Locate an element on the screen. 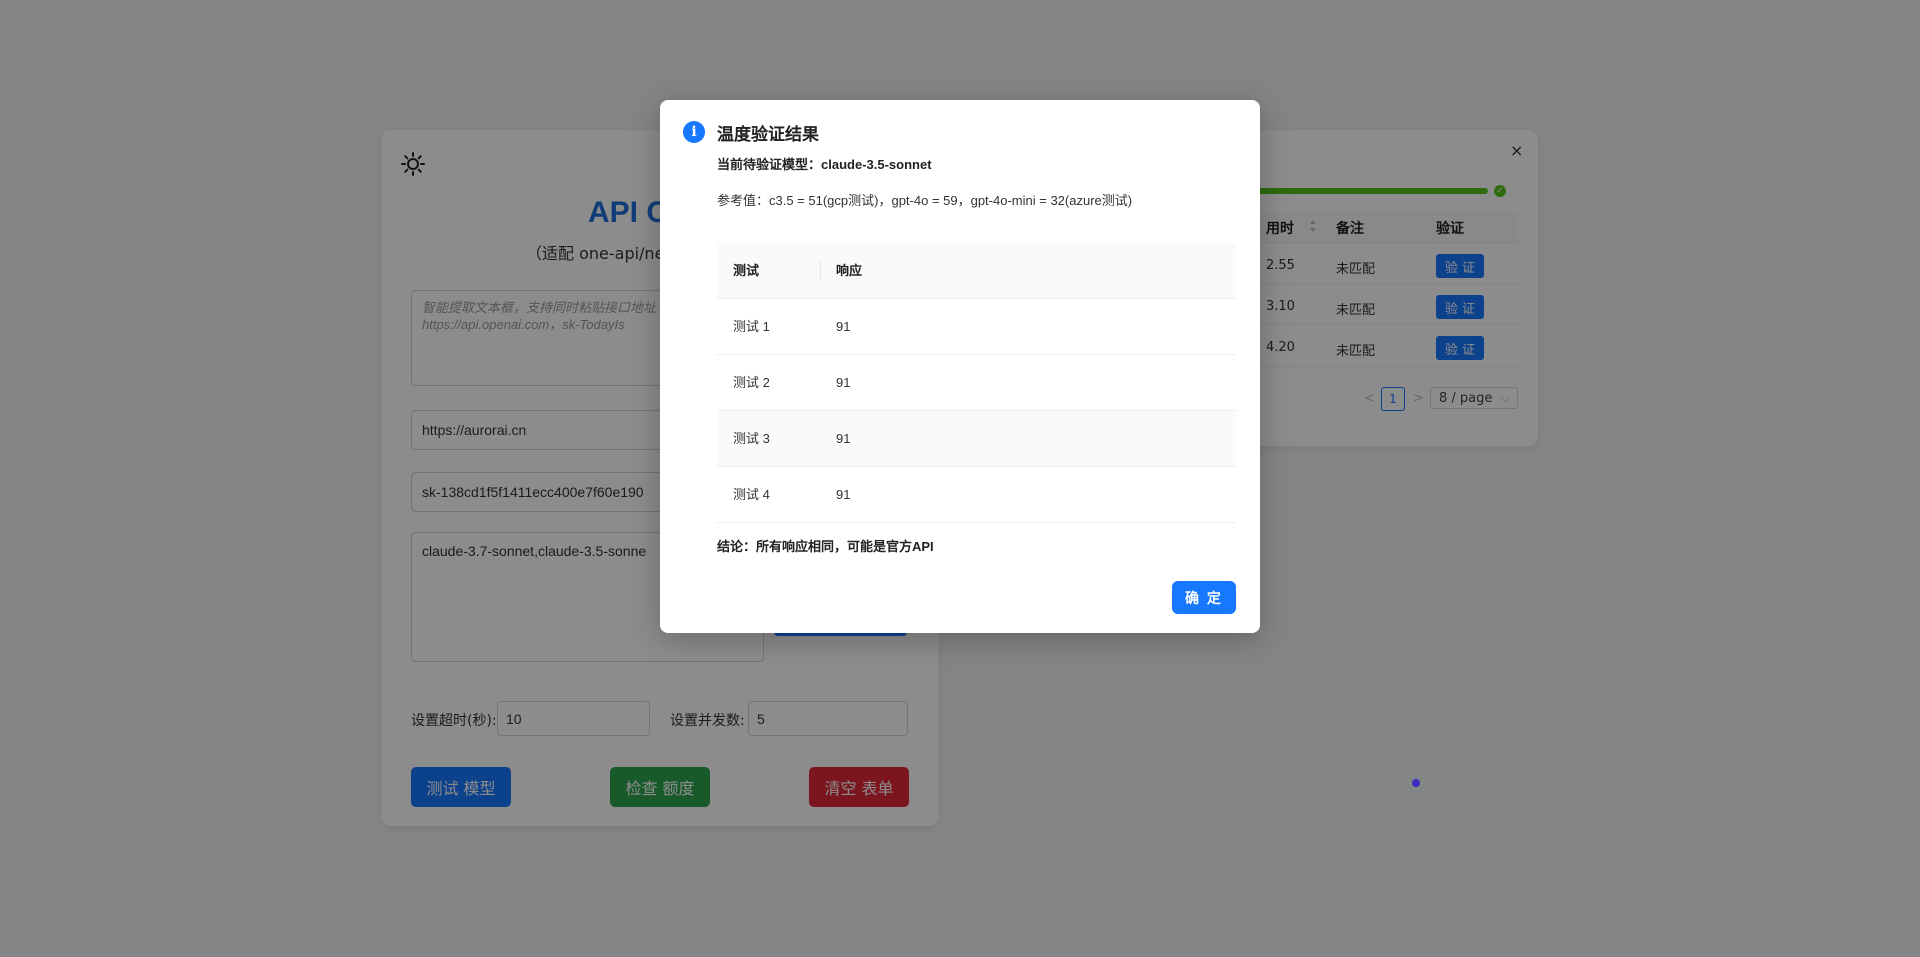 This screenshot has width=1920, height=957. confirm-button: 确 定 is located at coordinates (1204, 597).